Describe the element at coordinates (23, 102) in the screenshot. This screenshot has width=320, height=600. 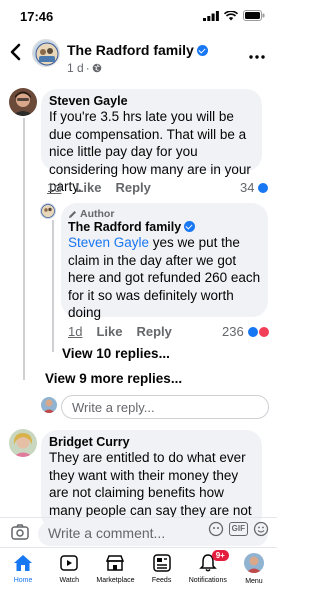
I see `commenter-avatar-steven` at that location.